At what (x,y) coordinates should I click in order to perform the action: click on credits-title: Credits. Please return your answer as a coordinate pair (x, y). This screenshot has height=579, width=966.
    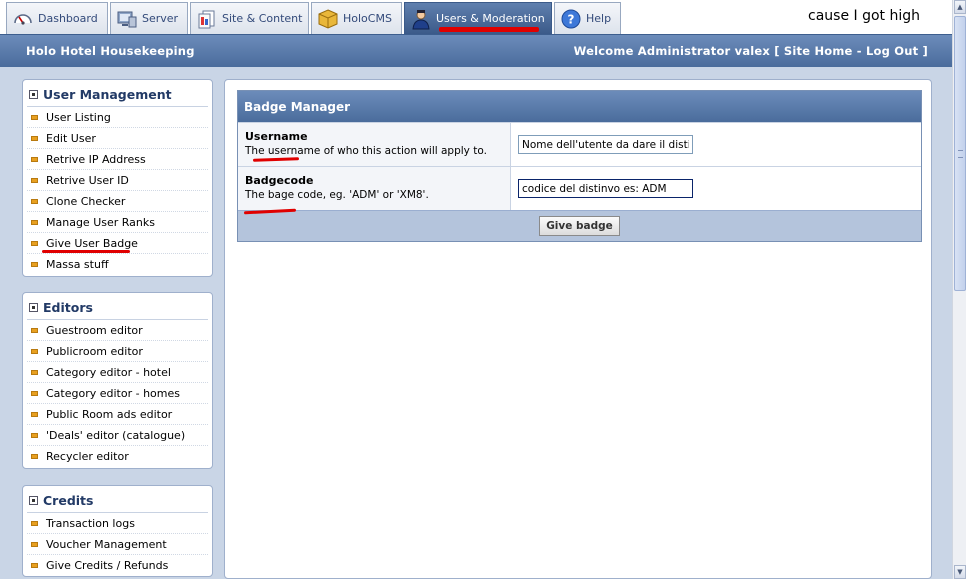
    Looking at the image, I should click on (68, 500).